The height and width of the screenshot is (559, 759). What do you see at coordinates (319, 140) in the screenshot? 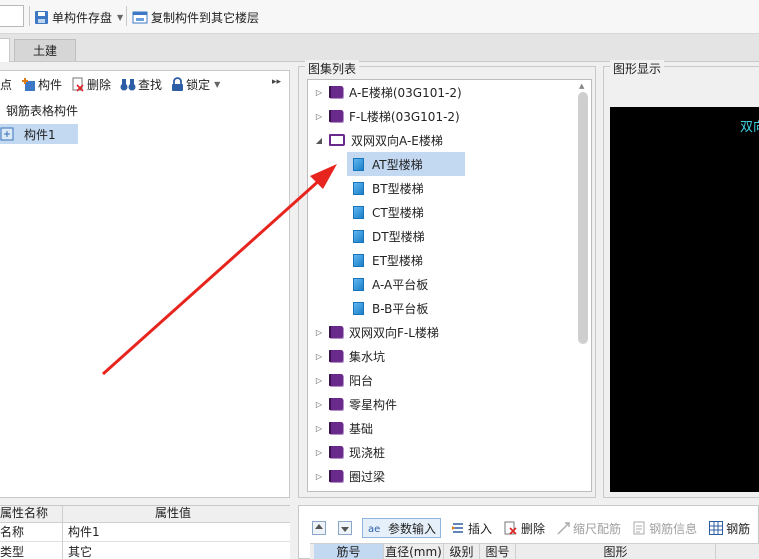
I see `collapse-icon: ◢` at bounding box center [319, 140].